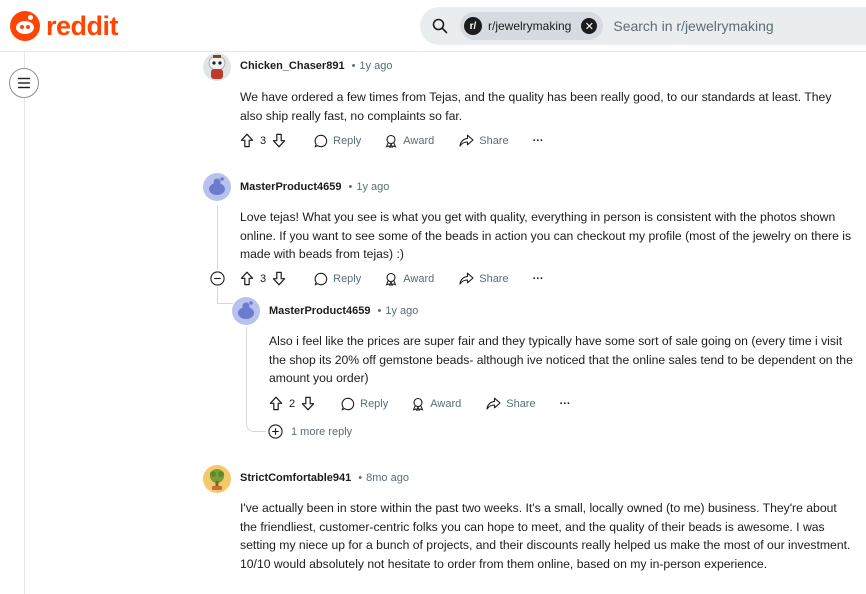 Image resolution: width=866 pixels, height=594 pixels. What do you see at coordinates (473, 26) in the screenshot?
I see `community-avatar-icon: r/` at bounding box center [473, 26].